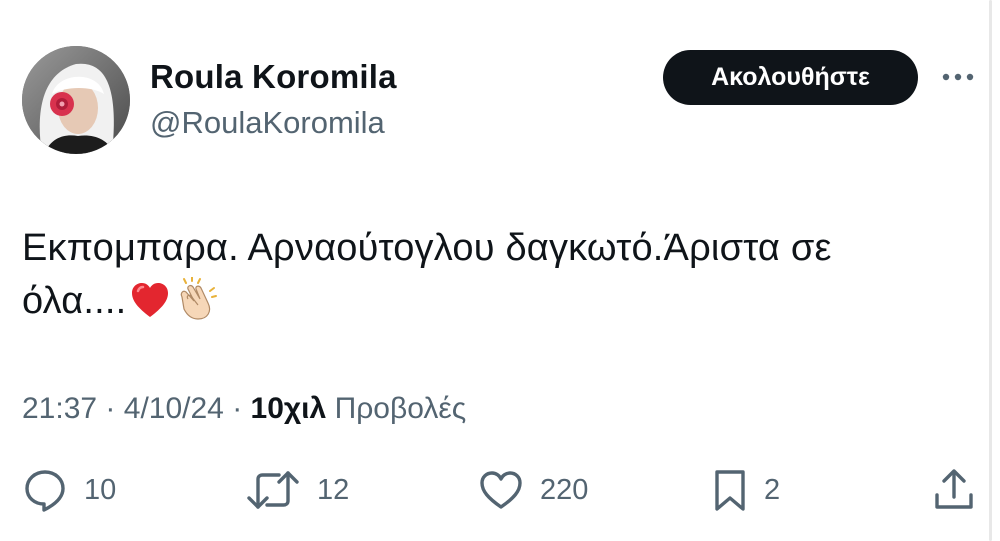 The width and height of the screenshot is (1000, 541). Describe the element at coordinates (150, 308) in the screenshot. I see `red-heart-icon` at that location.